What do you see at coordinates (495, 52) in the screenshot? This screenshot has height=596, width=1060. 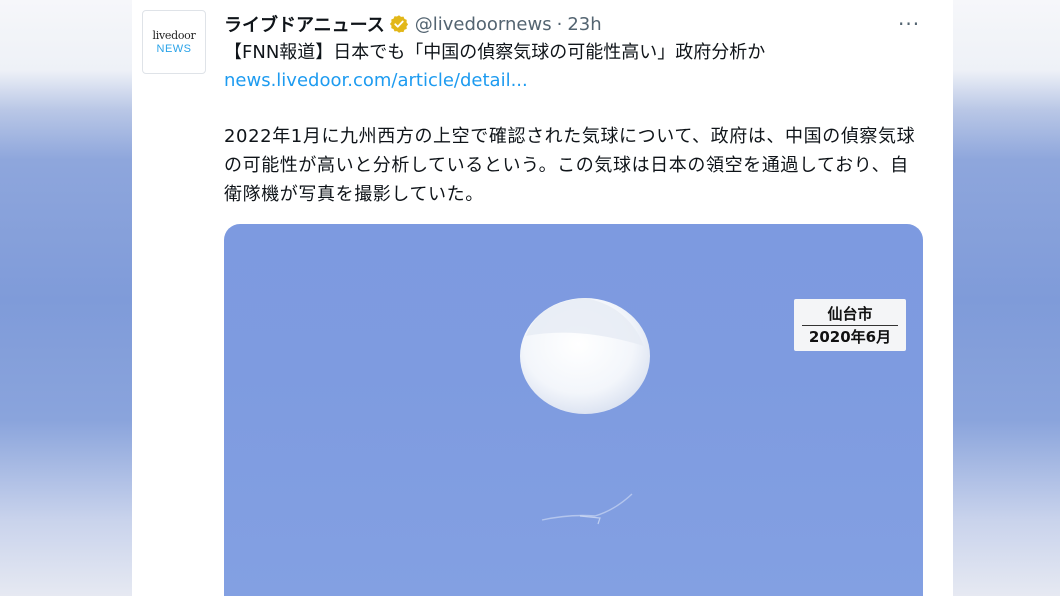 I see `tweet-headline: 【FNN報道】日本でも「中国の偵察気球の可能性高い」政府分析か` at bounding box center [495, 52].